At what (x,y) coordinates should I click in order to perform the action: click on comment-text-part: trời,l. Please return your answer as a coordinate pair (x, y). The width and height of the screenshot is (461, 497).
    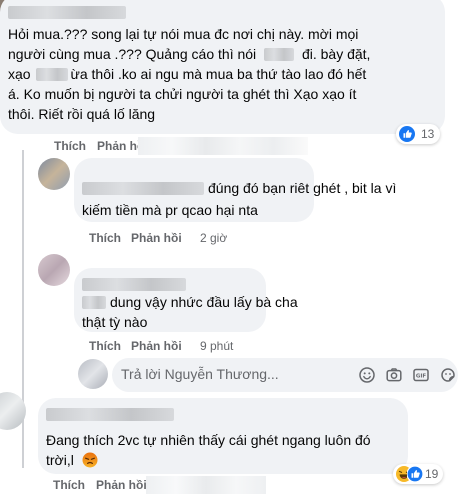
    Looking at the image, I should click on (60, 460).